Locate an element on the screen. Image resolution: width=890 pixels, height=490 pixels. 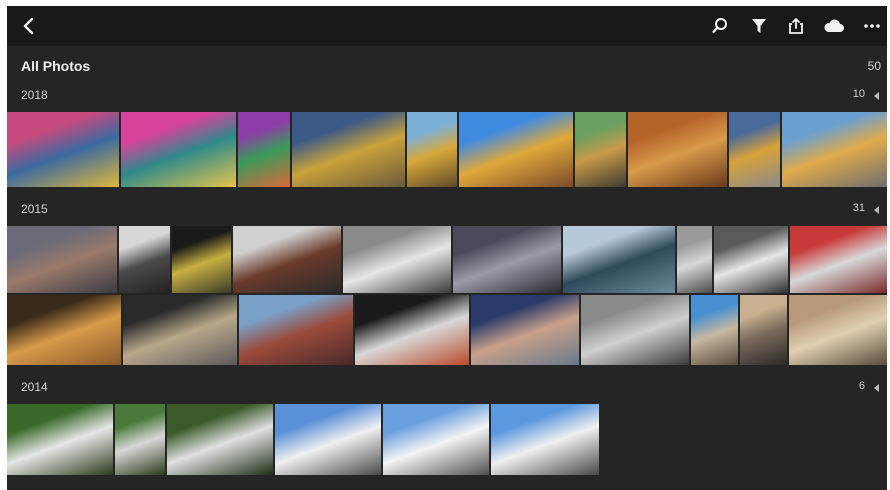
section-header-2018: 2018 10 is located at coordinates (447, 95).